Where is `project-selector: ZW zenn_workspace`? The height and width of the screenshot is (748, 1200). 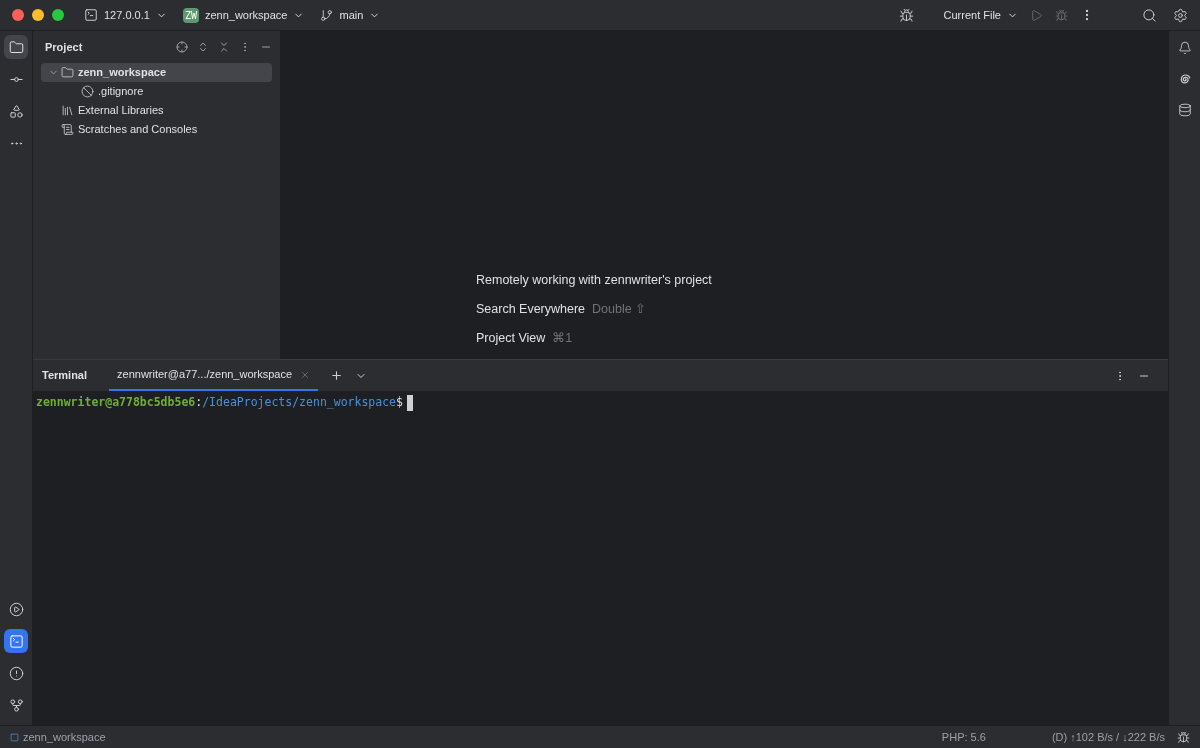
project-selector: ZW zenn_workspace is located at coordinates (243, 15).